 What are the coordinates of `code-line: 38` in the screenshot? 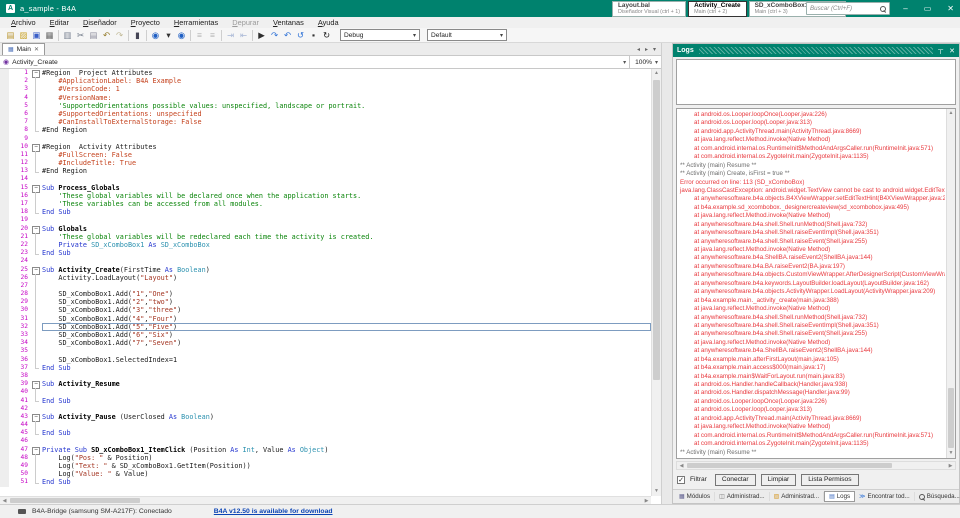 It's located at (325, 376).